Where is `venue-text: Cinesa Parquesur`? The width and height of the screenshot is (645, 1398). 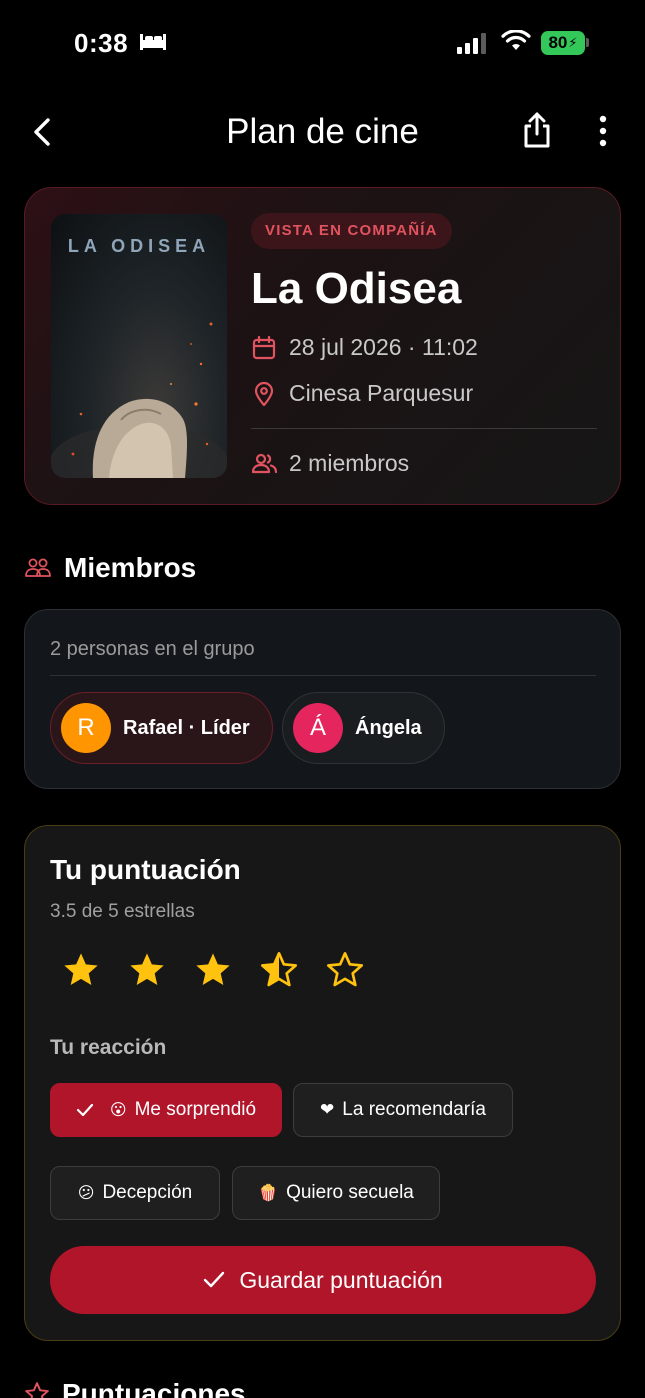
venue-text: Cinesa Parquesur is located at coordinates (381, 393).